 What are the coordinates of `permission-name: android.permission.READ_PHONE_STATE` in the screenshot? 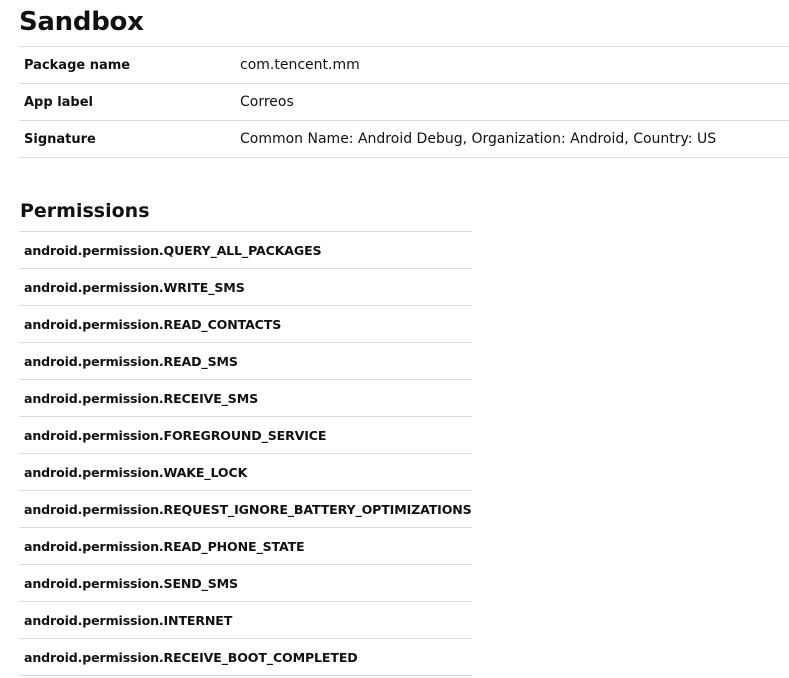 It's located at (245, 546).